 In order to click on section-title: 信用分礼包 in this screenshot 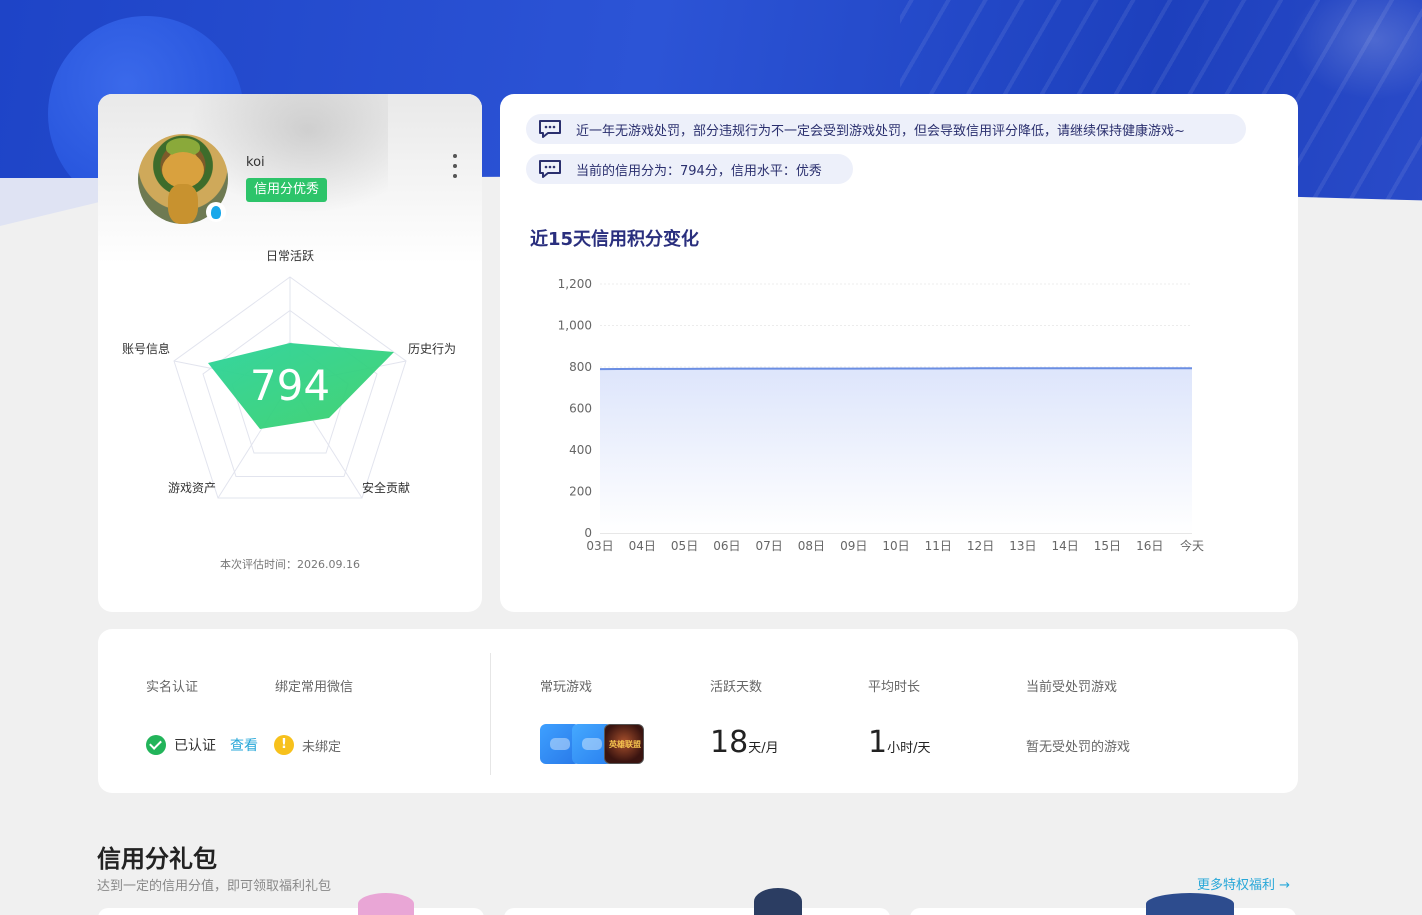, I will do `click(157, 859)`.